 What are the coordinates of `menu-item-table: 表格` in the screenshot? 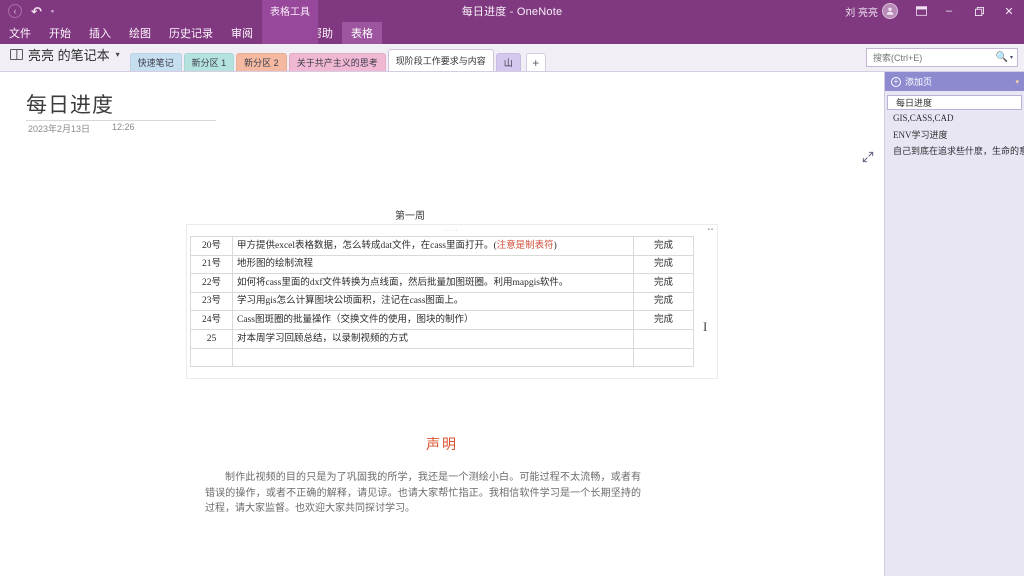 It's located at (362, 33).